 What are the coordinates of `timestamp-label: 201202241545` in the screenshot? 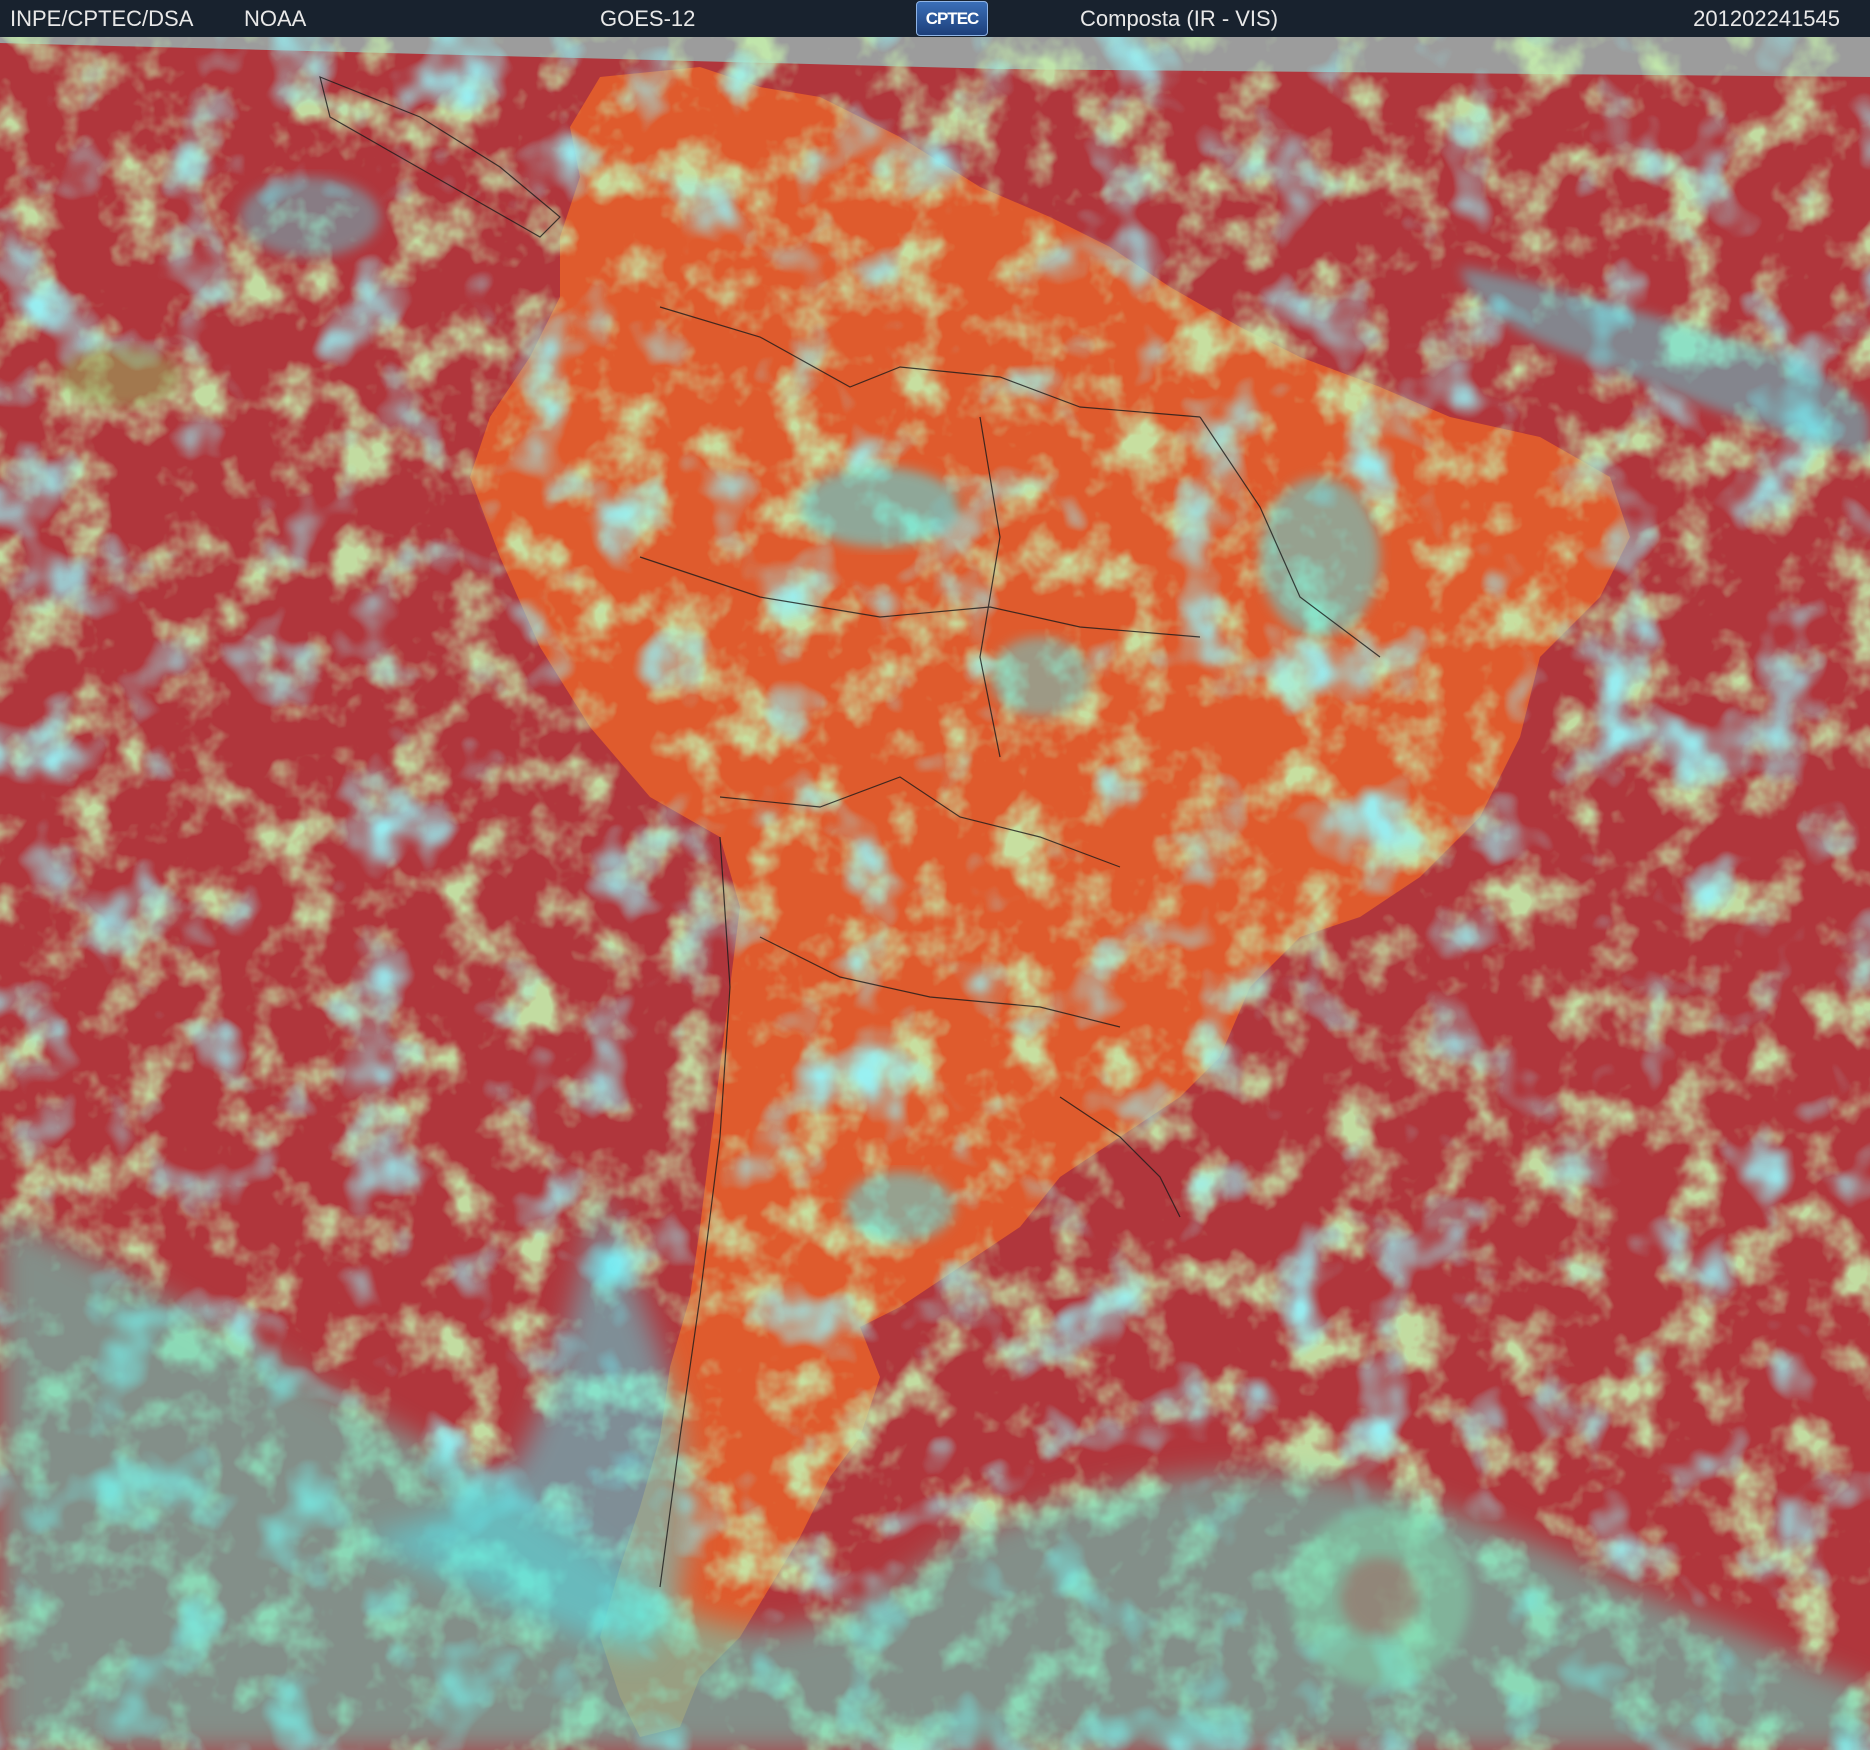 It's located at (1766, 18).